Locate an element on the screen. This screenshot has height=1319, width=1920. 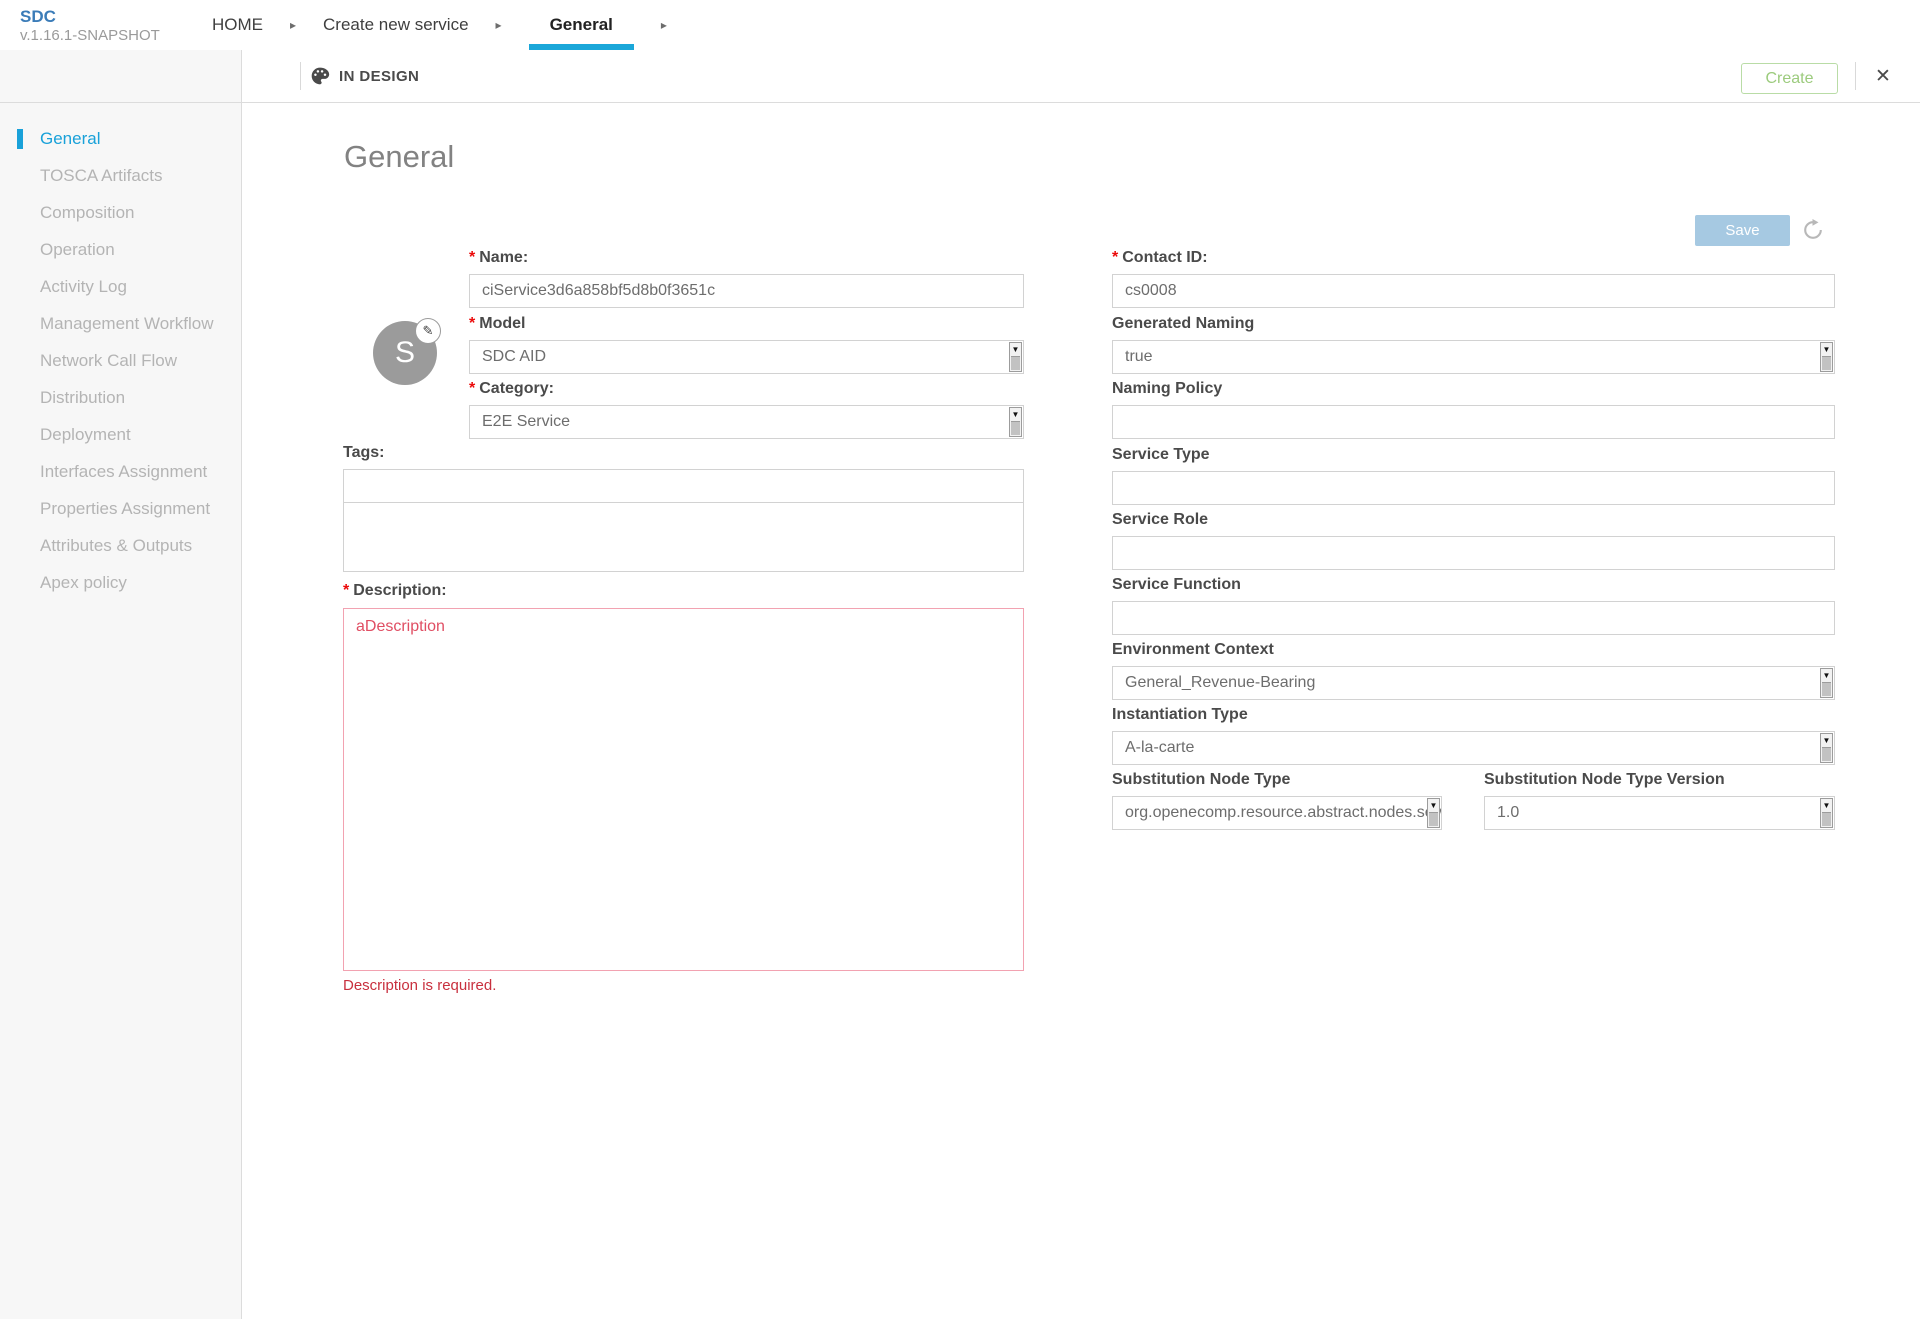
palette-icon is located at coordinates (320, 76).